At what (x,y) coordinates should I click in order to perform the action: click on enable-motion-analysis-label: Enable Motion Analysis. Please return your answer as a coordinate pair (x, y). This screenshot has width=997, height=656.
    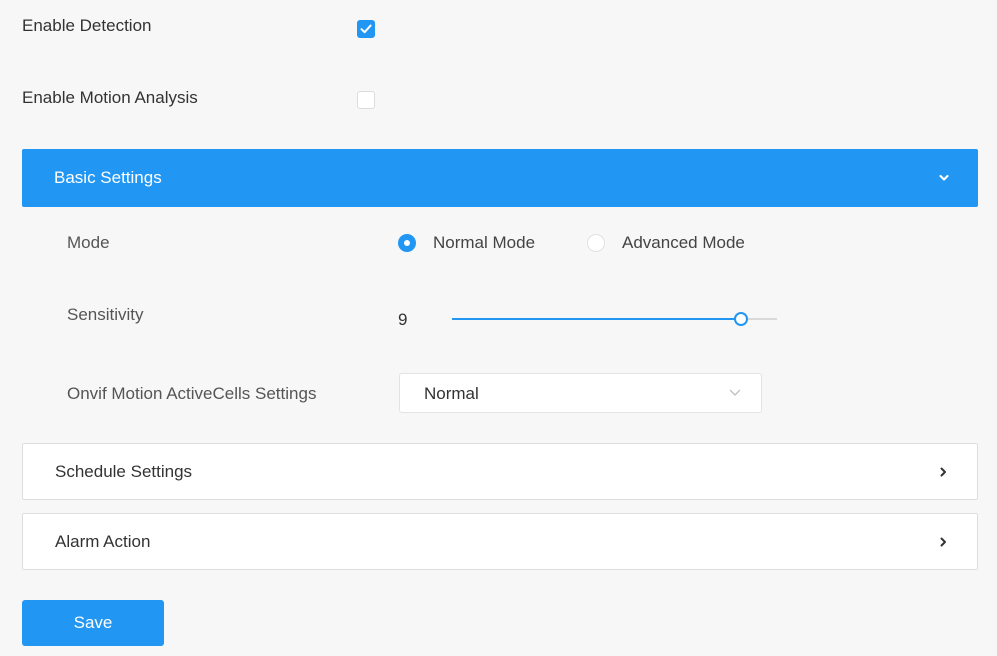
    Looking at the image, I should click on (110, 97).